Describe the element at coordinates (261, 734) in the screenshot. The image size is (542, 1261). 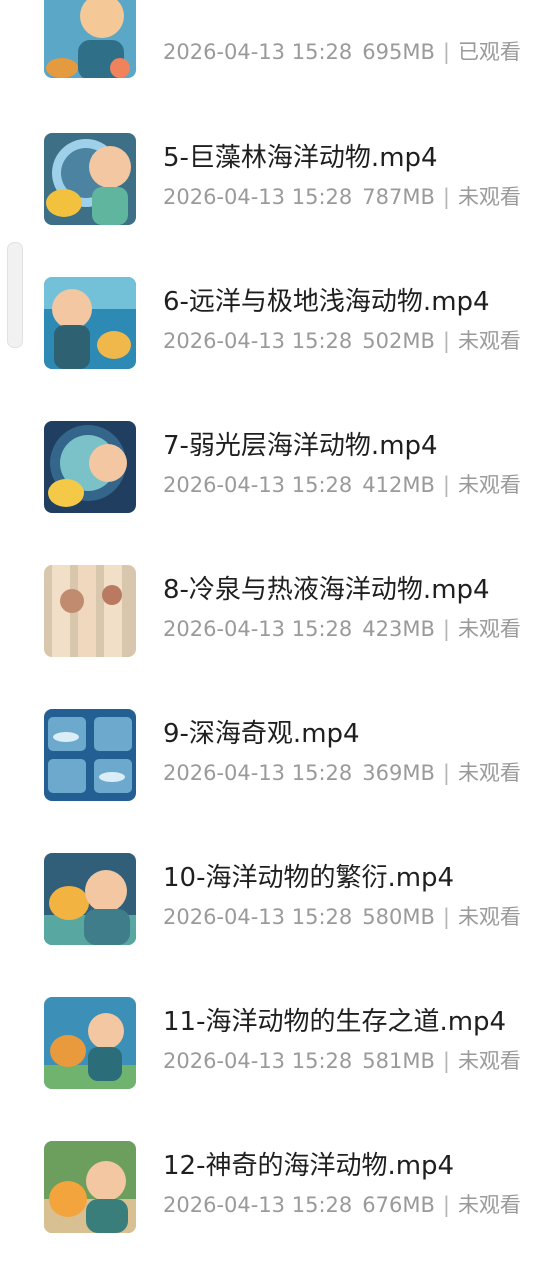
I see `video-title: 9-深海奇观.mp4` at that location.